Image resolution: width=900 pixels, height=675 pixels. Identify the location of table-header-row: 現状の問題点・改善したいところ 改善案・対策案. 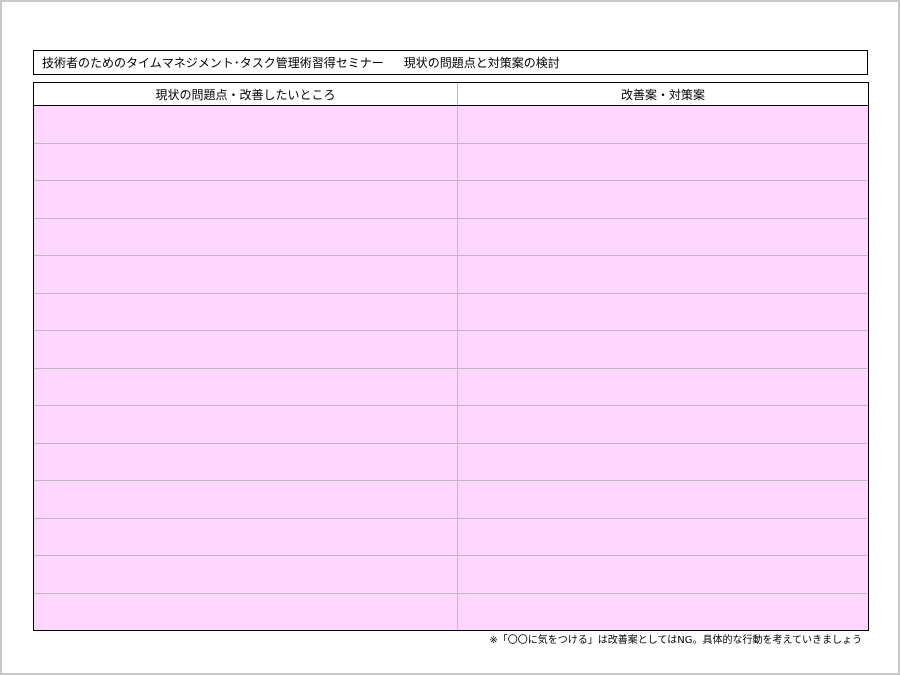
(451, 94).